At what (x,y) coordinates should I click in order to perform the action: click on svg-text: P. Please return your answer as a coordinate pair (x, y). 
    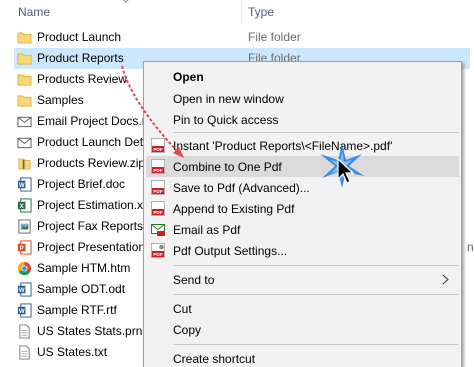
    Looking at the image, I should click on (22, 248).